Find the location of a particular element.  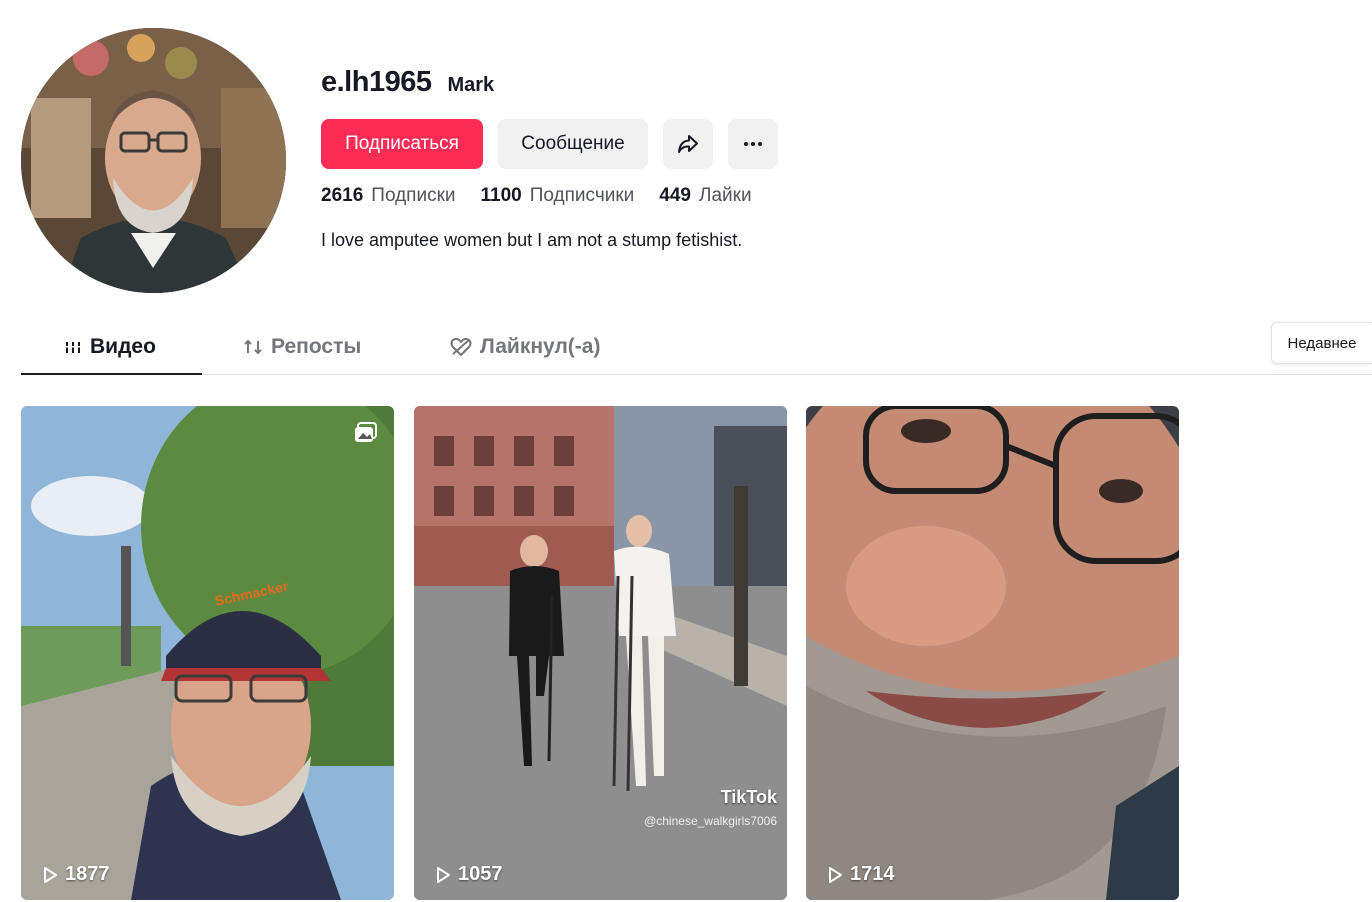

view-count-value: 1714 is located at coordinates (872, 874).